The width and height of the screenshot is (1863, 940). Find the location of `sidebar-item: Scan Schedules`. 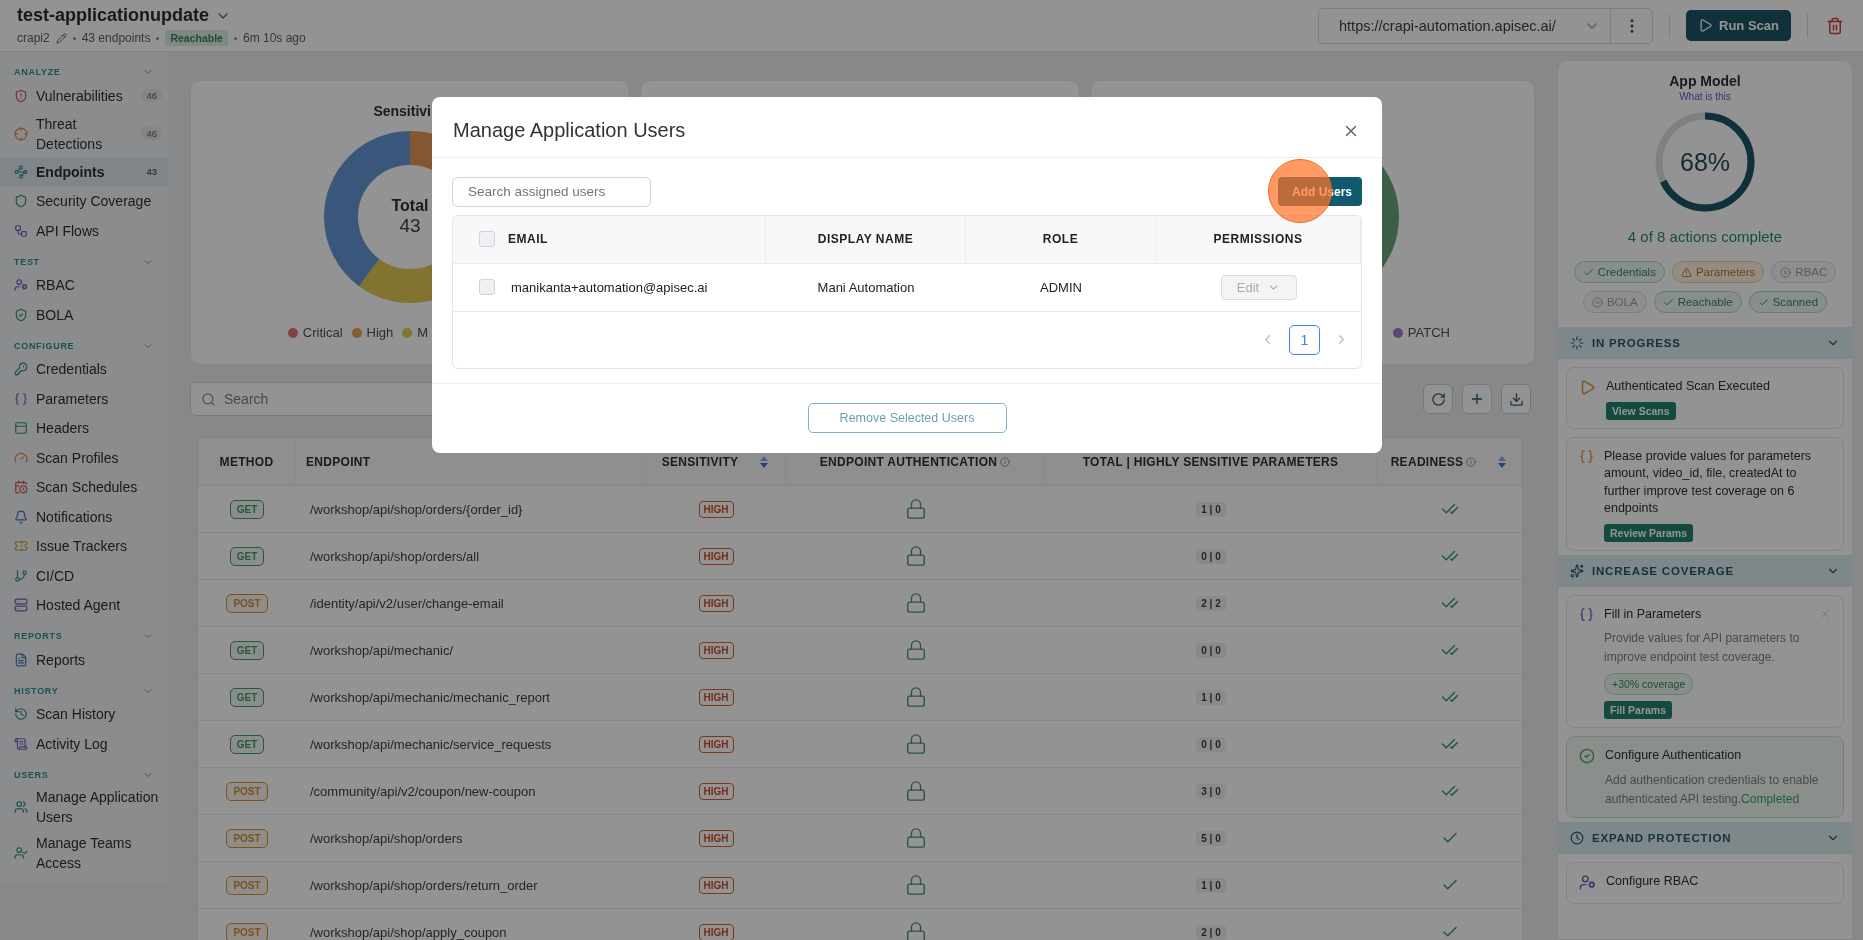

sidebar-item: Scan Schedules is located at coordinates (84, 487).